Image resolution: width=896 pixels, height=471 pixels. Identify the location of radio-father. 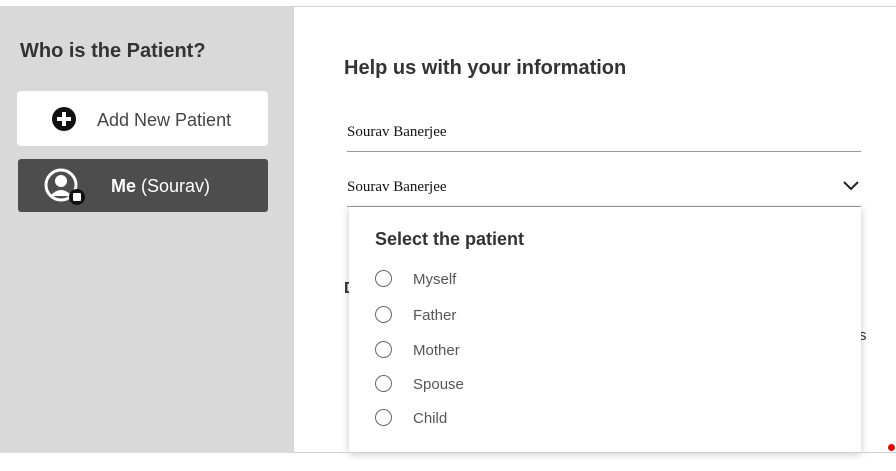
(383, 314).